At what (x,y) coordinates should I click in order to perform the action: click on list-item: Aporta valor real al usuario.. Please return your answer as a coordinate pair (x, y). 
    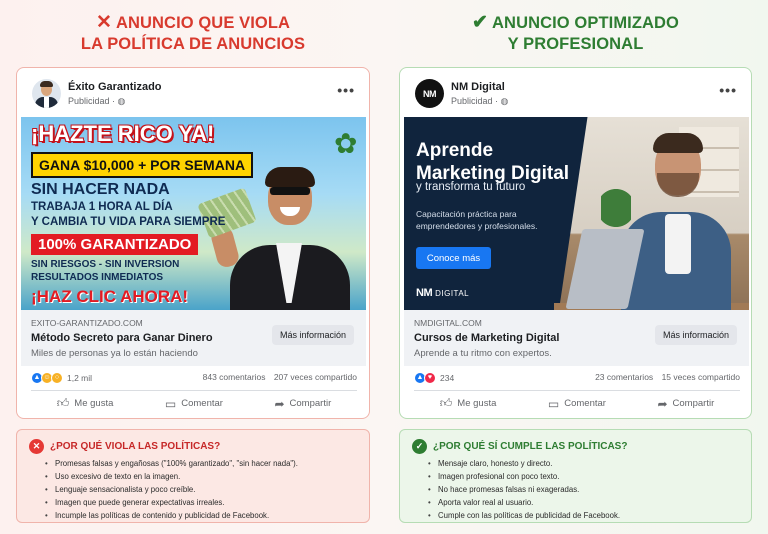
    Looking at the image, I should click on (583, 502).